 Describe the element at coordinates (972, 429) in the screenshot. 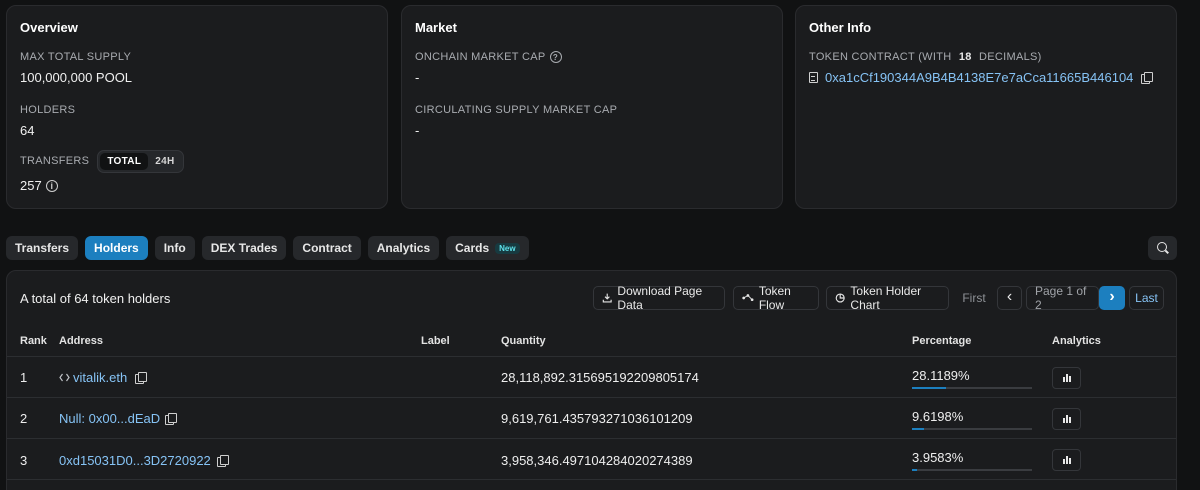

I see `row-2-percentage-bar` at that location.